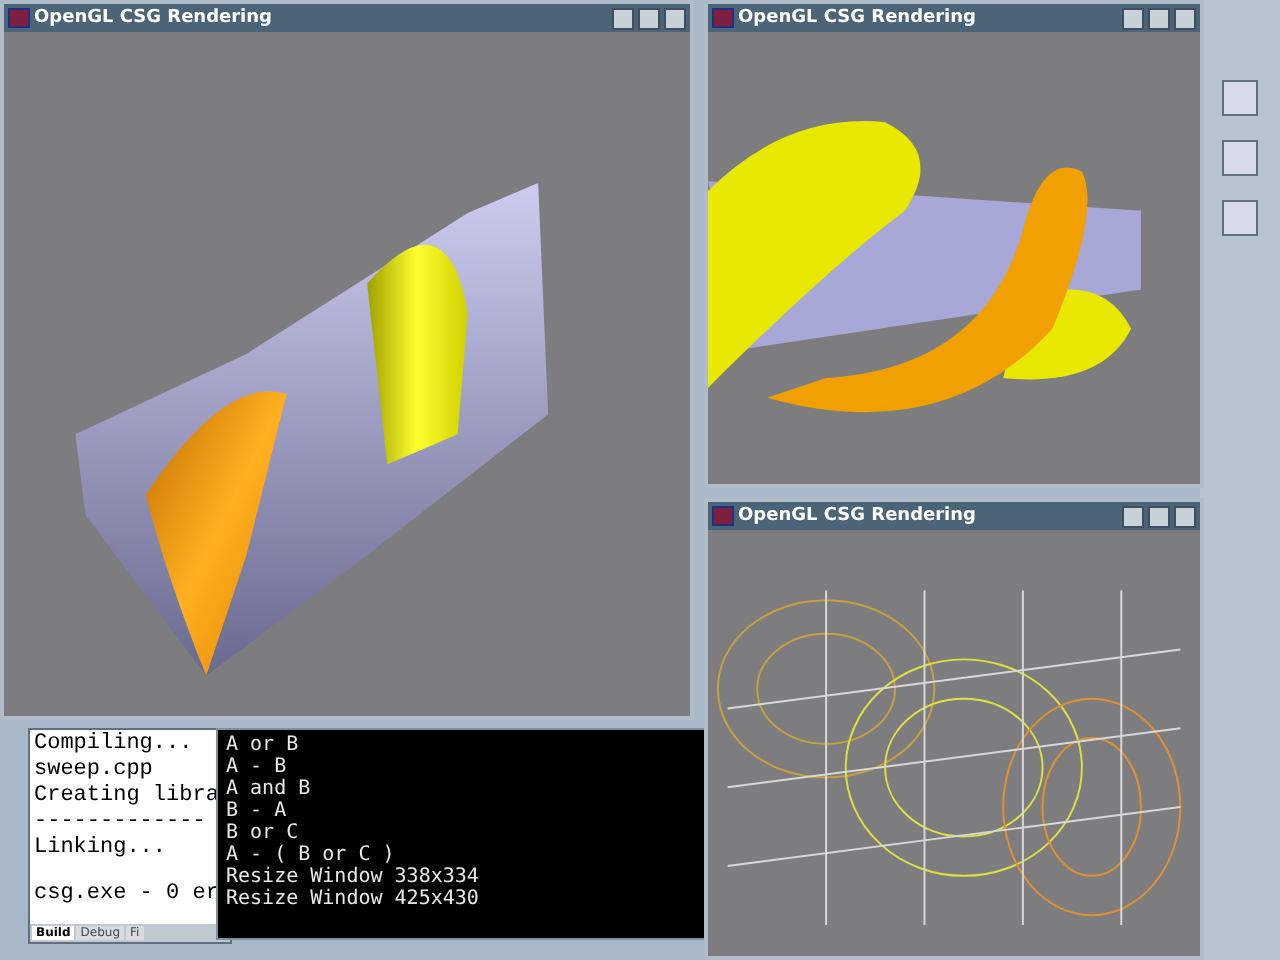 Image resolution: width=1280 pixels, height=960 pixels. What do you see at coordinates (121, 823) in the screenshot?
I see `output-line: -------------` at bounding box center [121, 823].